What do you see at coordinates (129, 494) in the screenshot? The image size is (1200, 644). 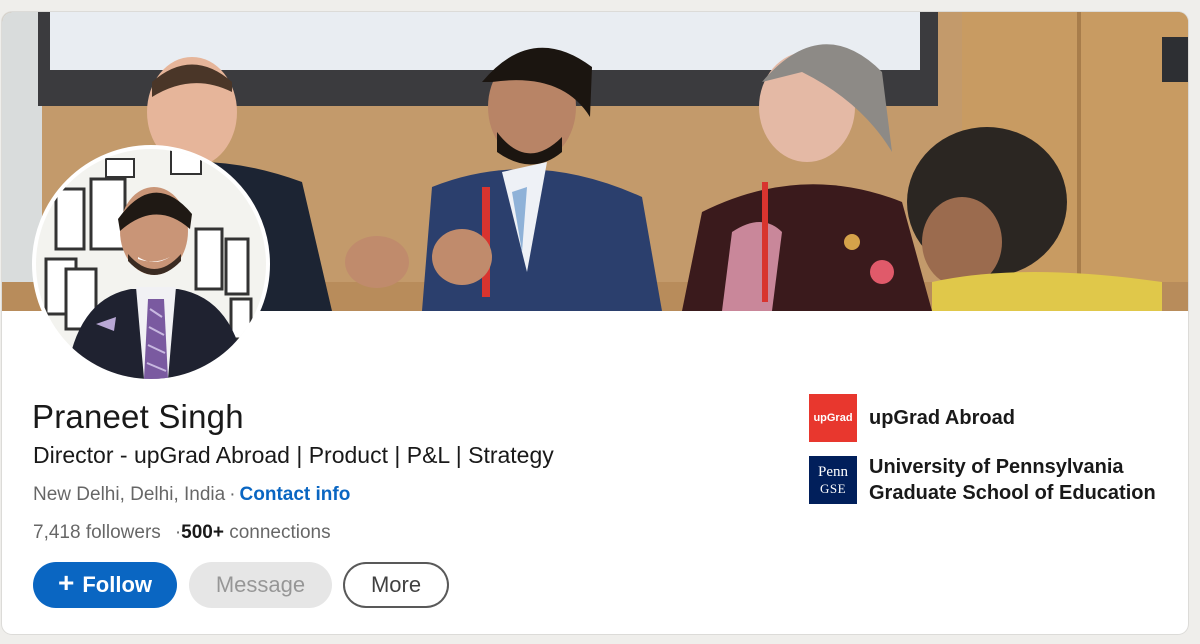 I see `location-text: New Delhi, Delhi, India` at bounding box center [129, 494].